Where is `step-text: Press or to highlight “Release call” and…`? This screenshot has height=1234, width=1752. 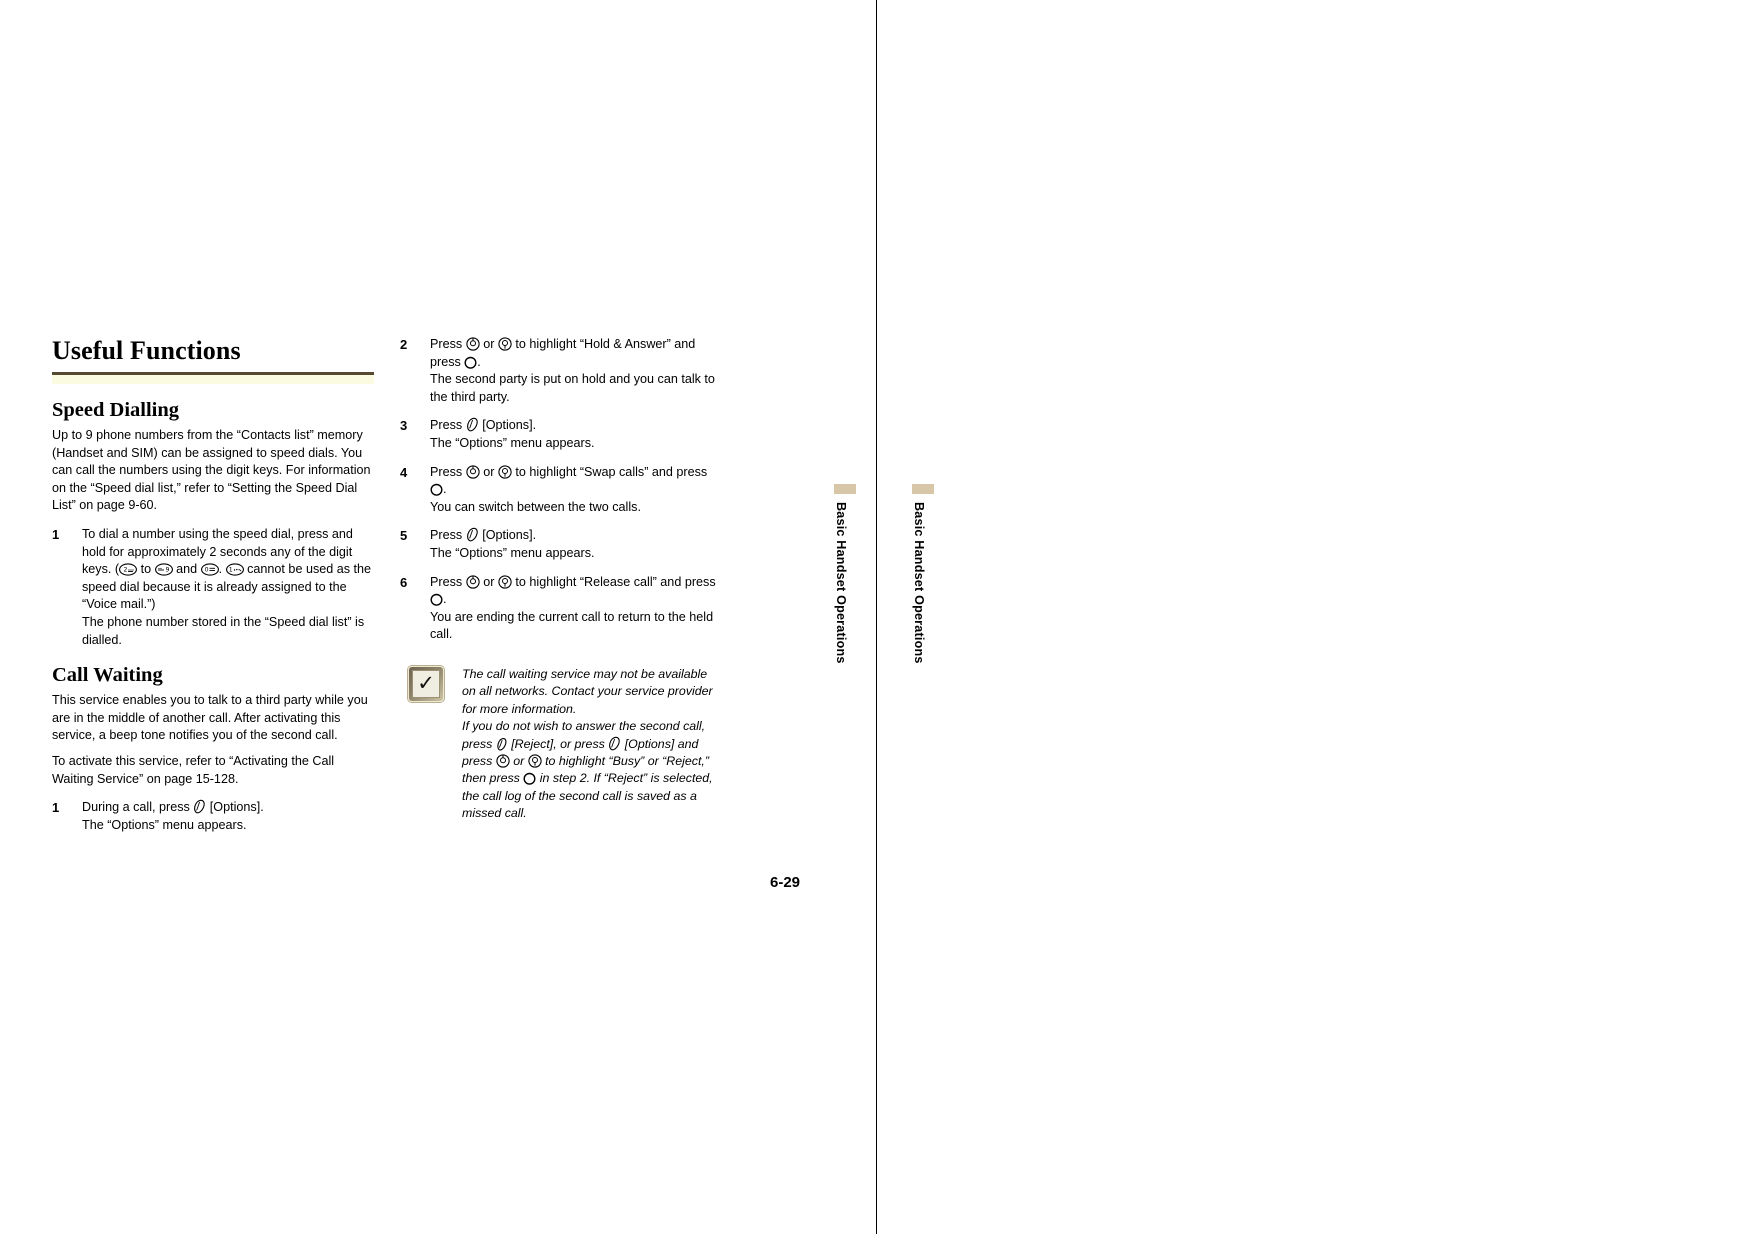 step-text: Press or to highlight “Release call” and… is located at coordinates (575, 609).